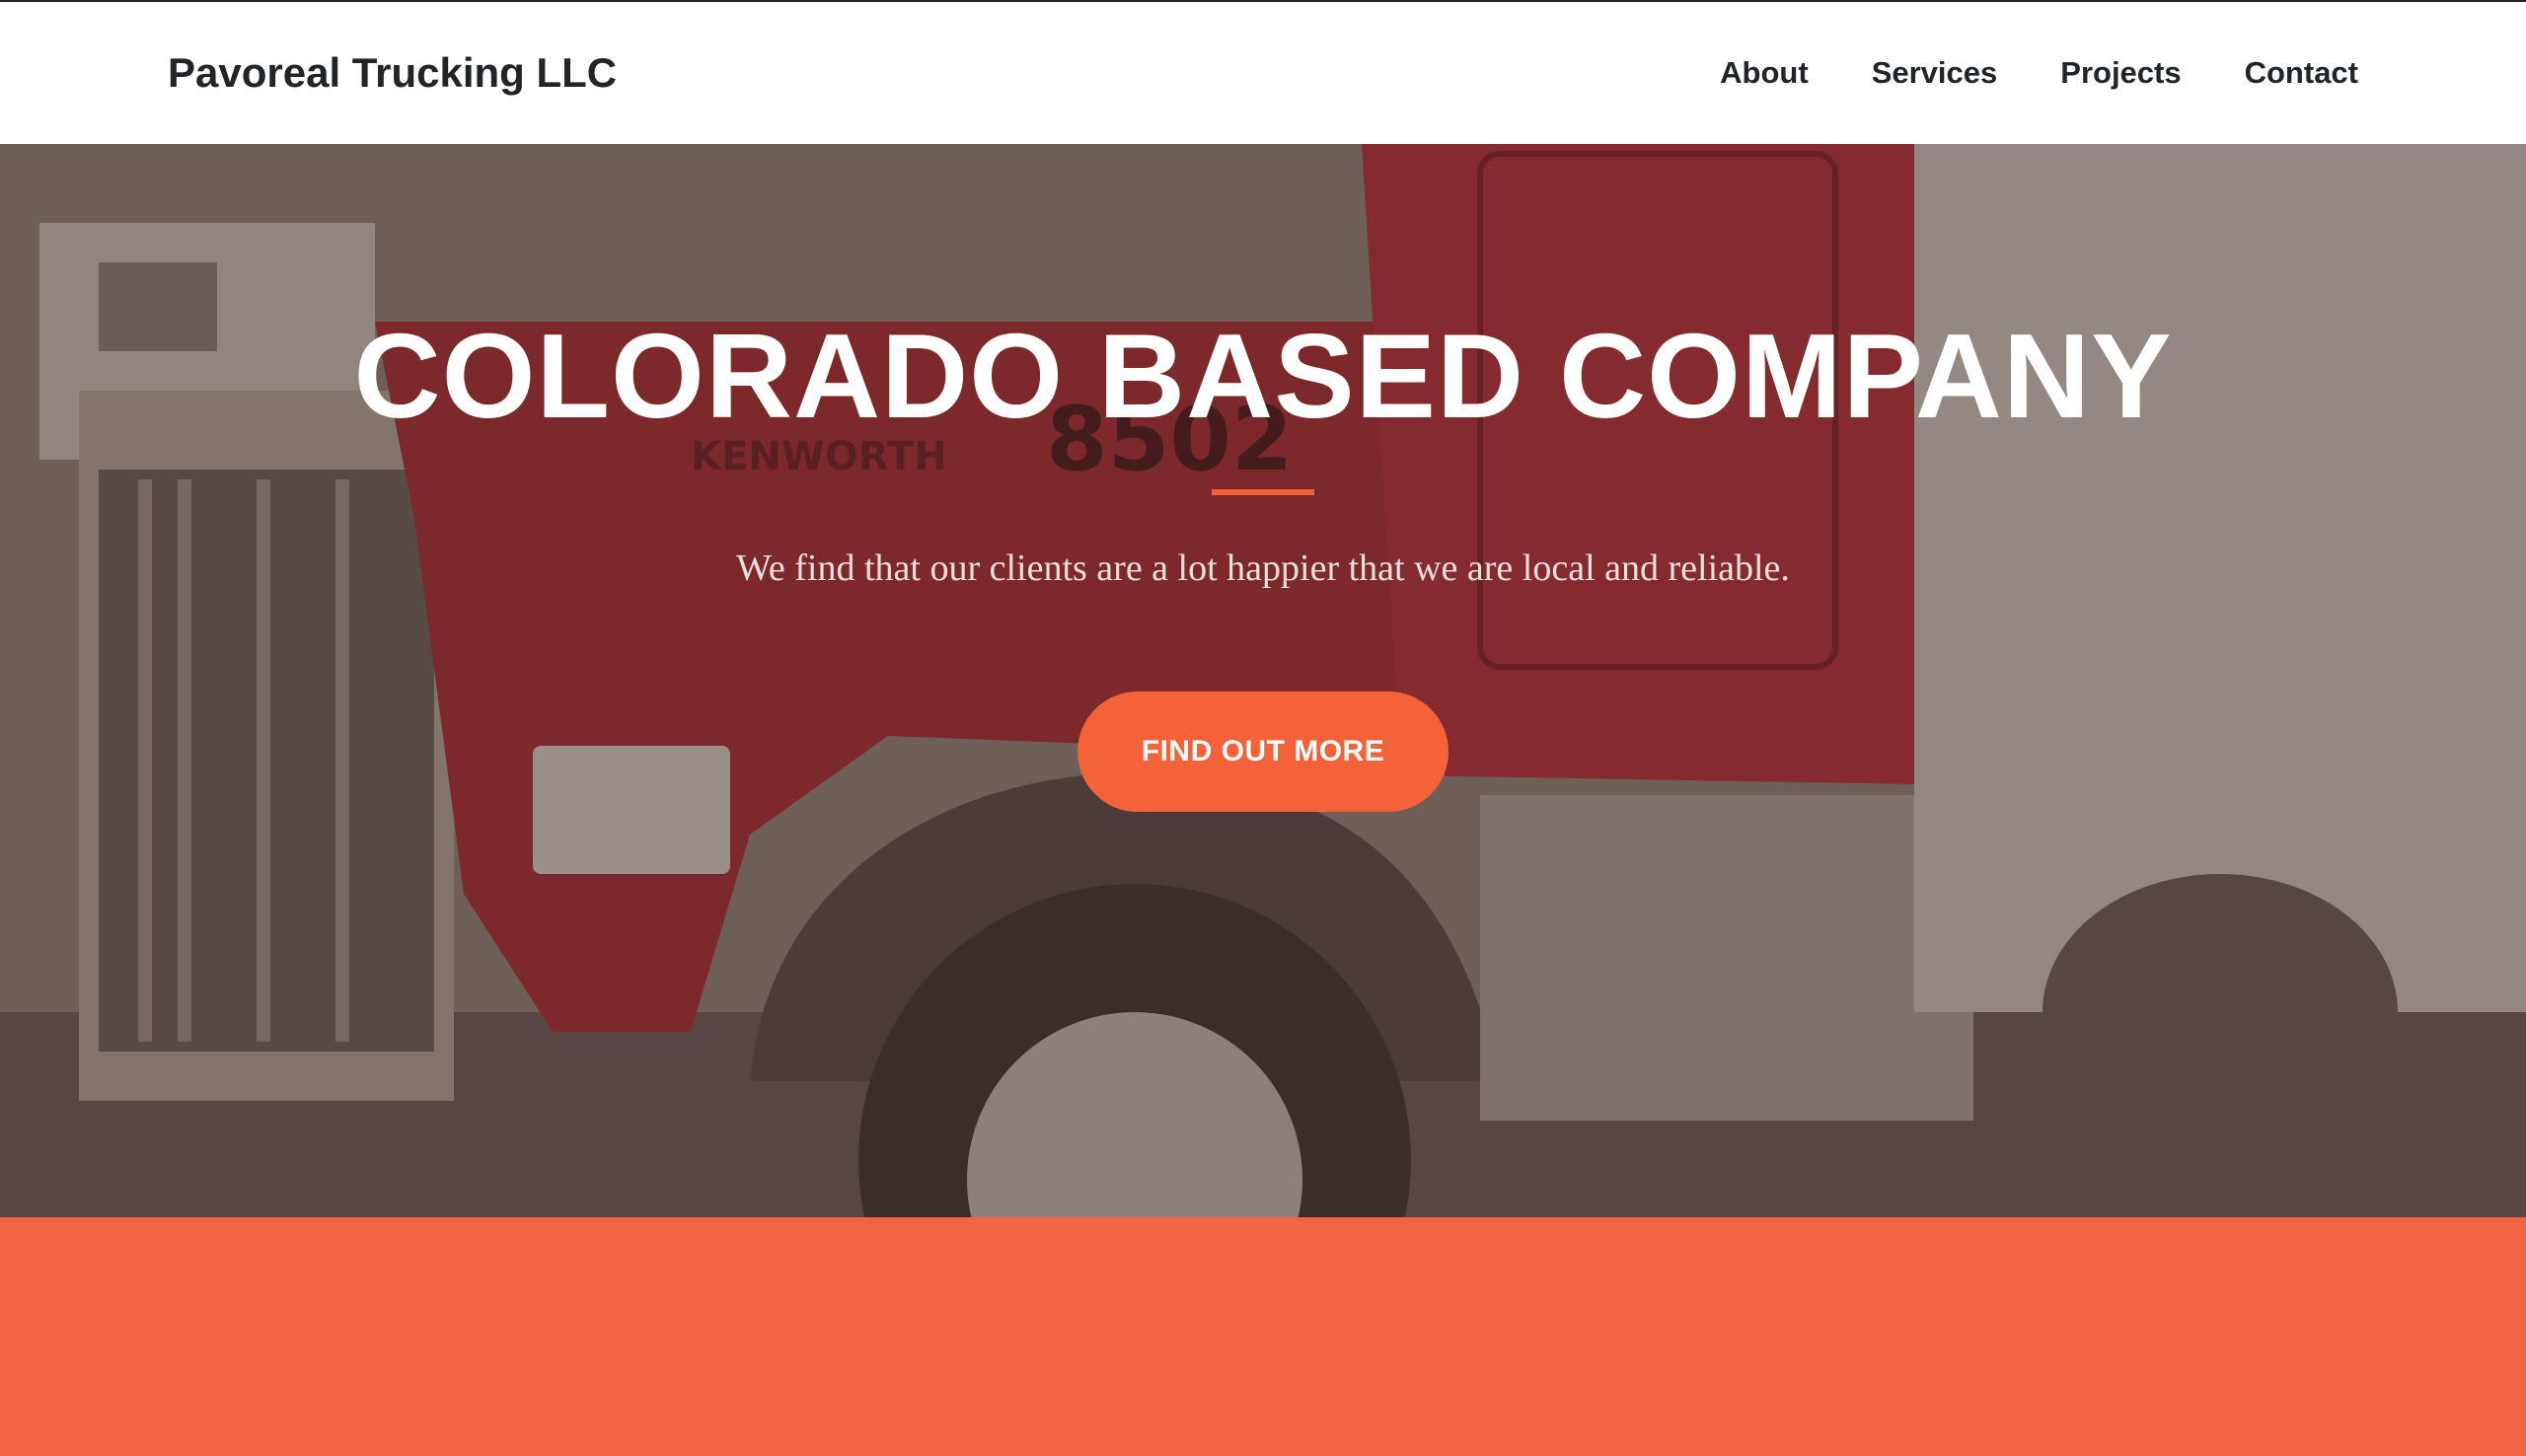 The image size is (2526, 1456). What do you see at coordinates (2120, 73) in the screenshot?
I see `nav-link-projects: Projects` at bounding box center [2120, 73].